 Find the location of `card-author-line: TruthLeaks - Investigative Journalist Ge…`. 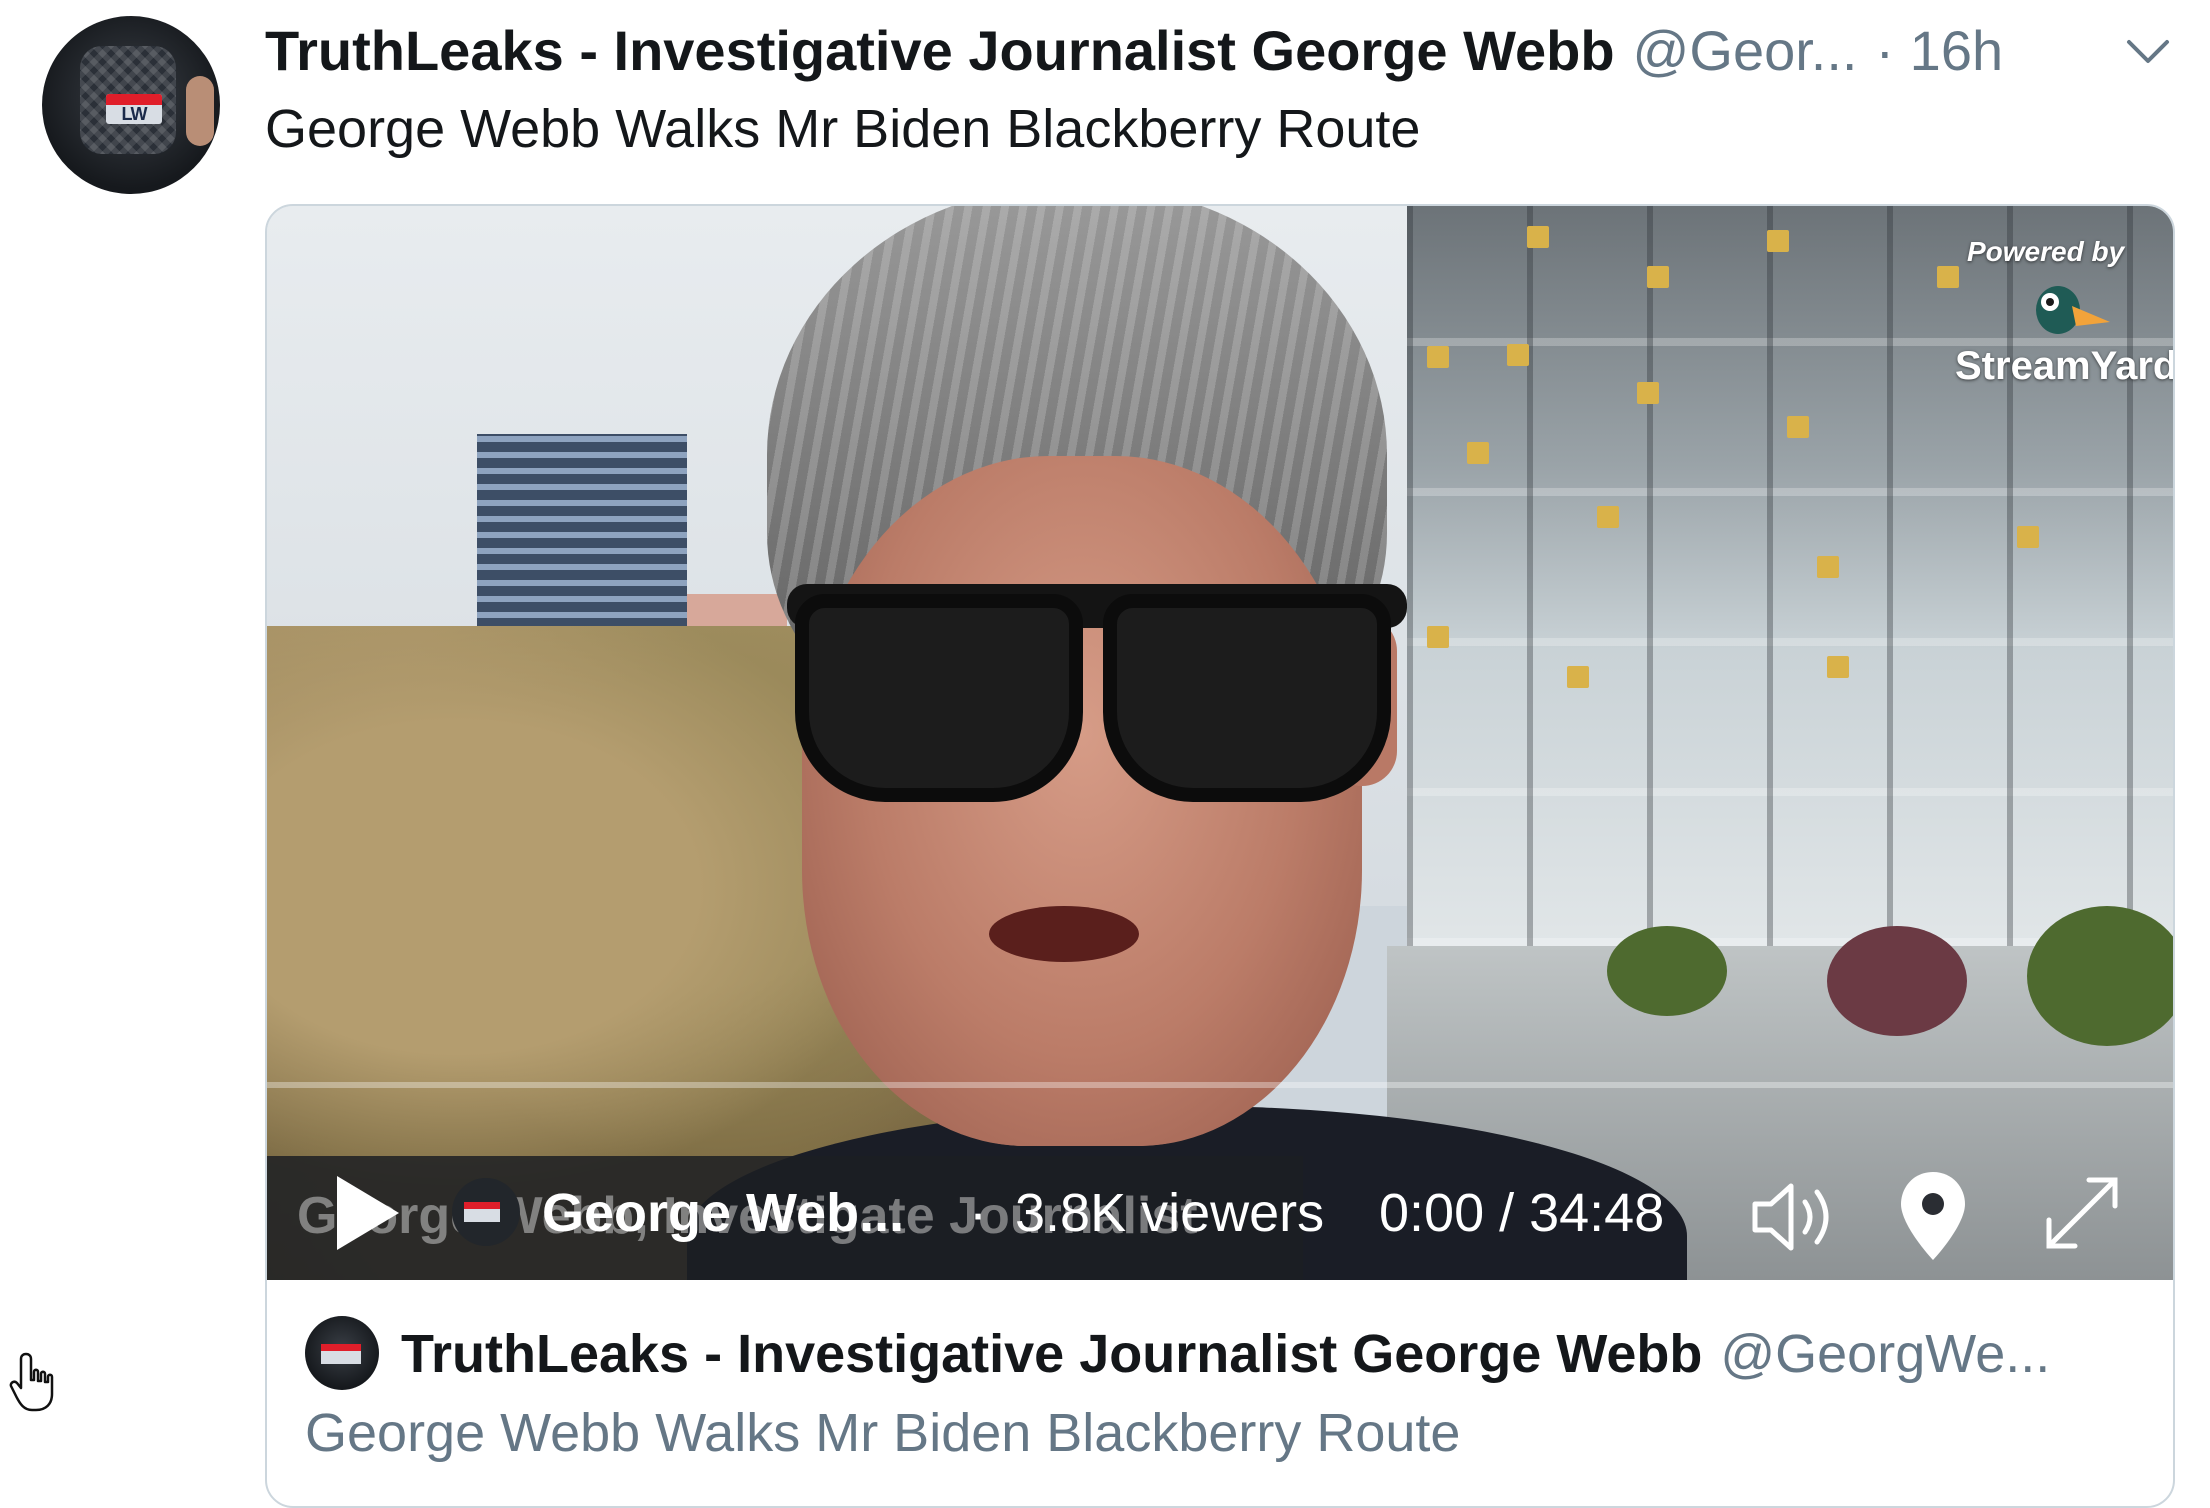

card-author-line: TruthLeaks - Investigative Journalist Ge… is located at coordinates (1225, 1354).